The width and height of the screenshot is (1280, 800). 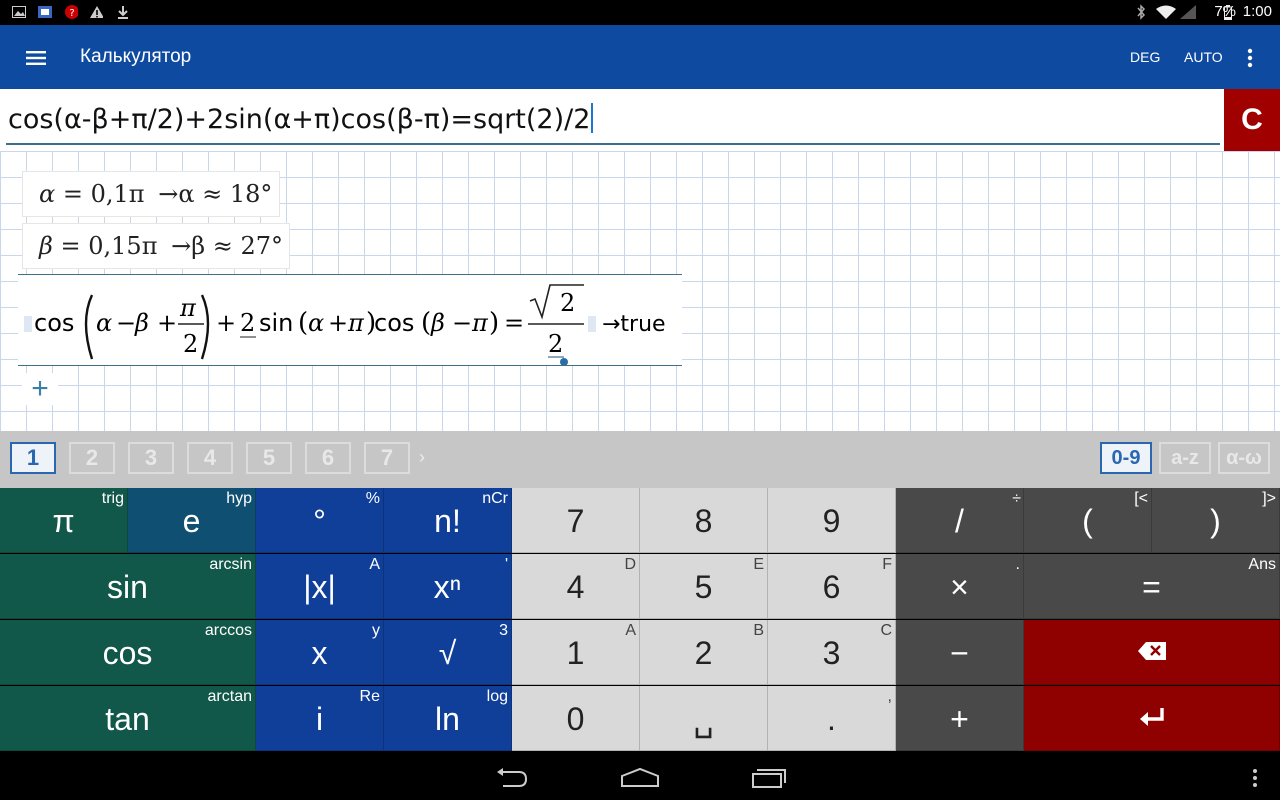 I want to click on home-icon, so click(x=640, y=777).